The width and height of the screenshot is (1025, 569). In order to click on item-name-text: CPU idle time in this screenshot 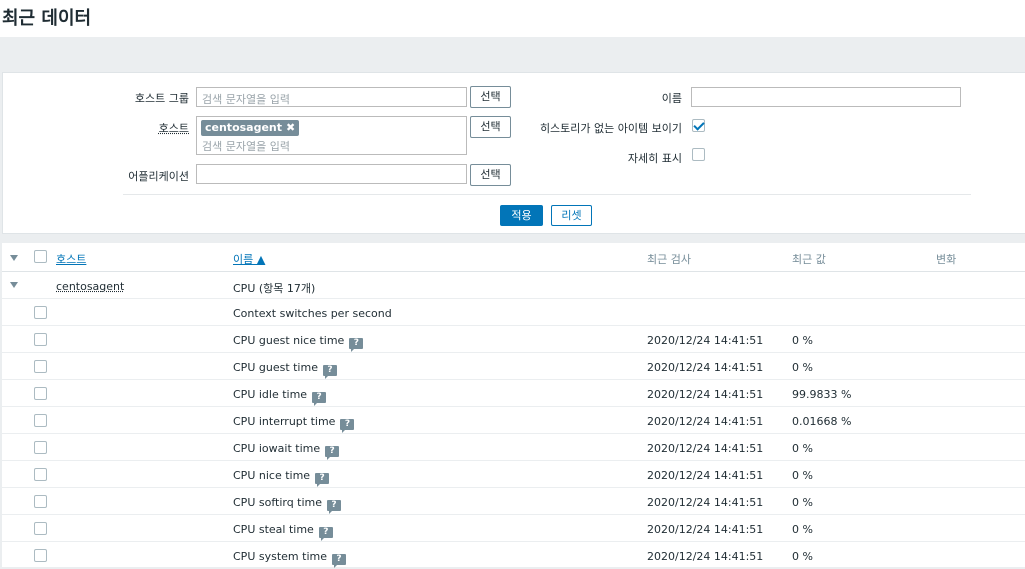, I will do `click(270, 394)`.